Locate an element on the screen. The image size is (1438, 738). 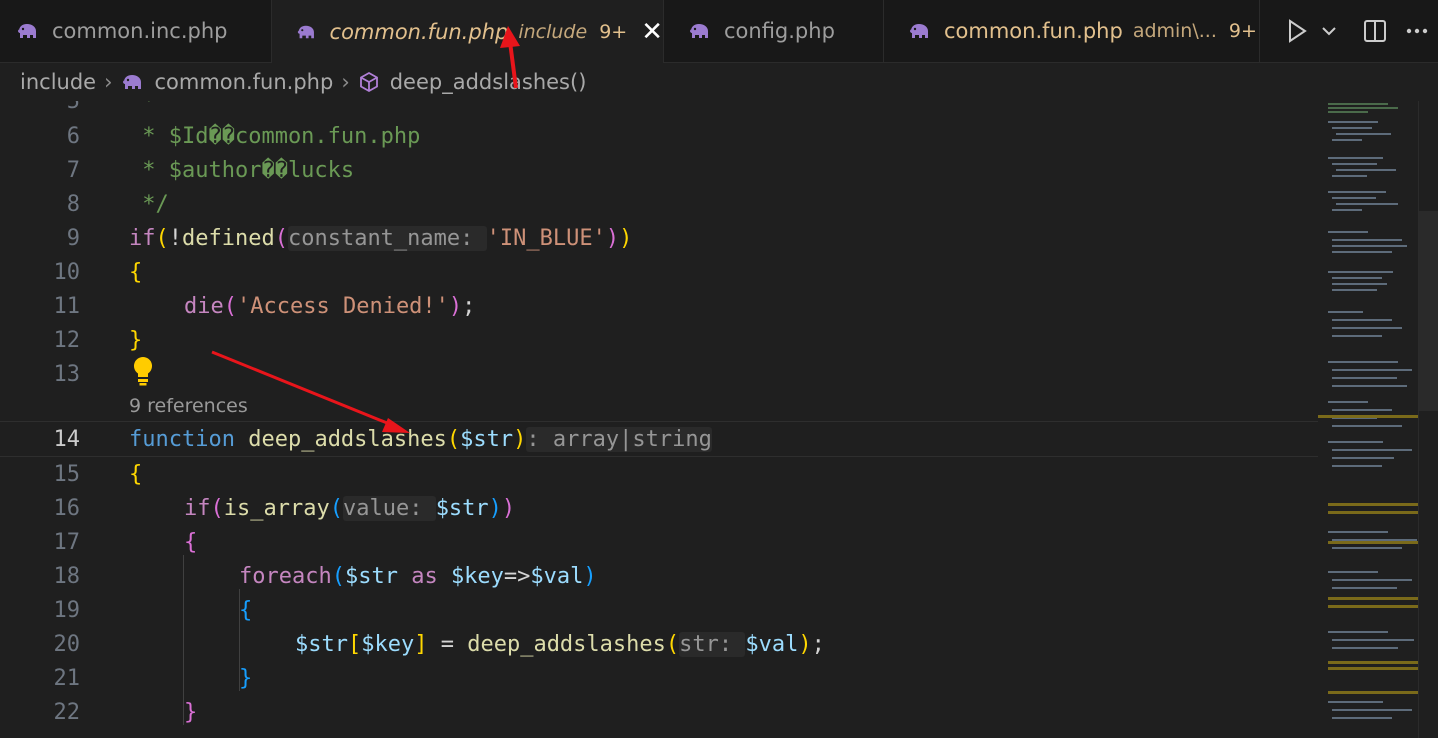
tab-label: config.php is located at coordinates (779, 31).